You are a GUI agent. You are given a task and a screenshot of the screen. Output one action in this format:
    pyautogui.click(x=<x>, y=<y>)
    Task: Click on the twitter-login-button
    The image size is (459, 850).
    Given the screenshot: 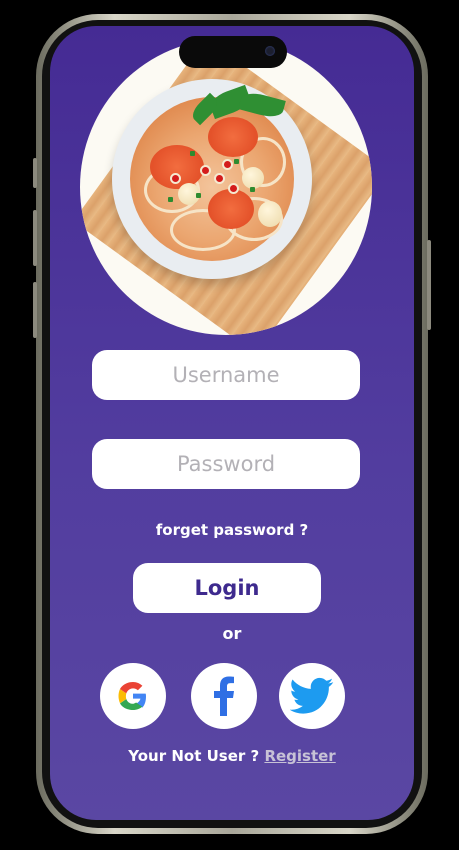 What is the action you would take?
    pyautogui.click(x=312, y=696)
    